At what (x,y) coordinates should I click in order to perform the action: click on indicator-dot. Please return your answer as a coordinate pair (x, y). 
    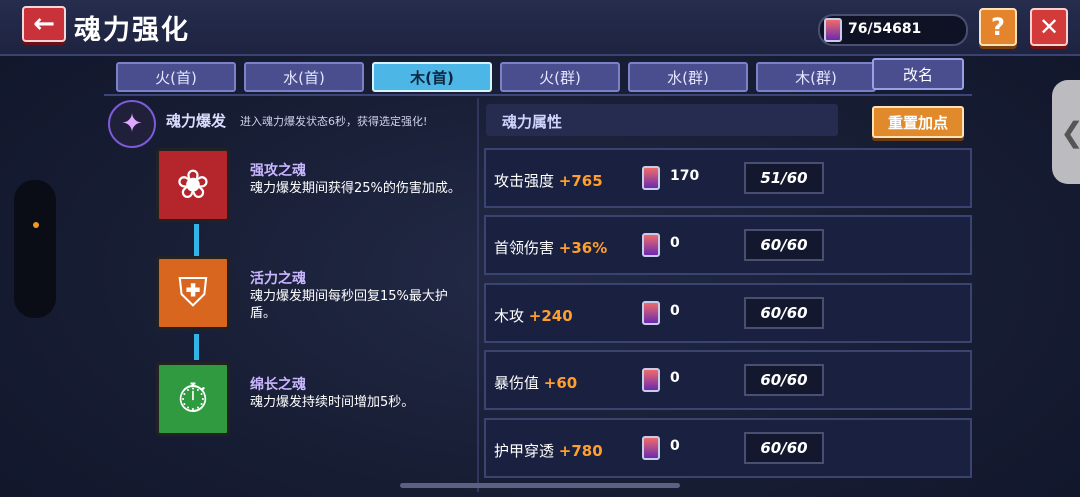
    Looking at the image, I should click on (36, 225).